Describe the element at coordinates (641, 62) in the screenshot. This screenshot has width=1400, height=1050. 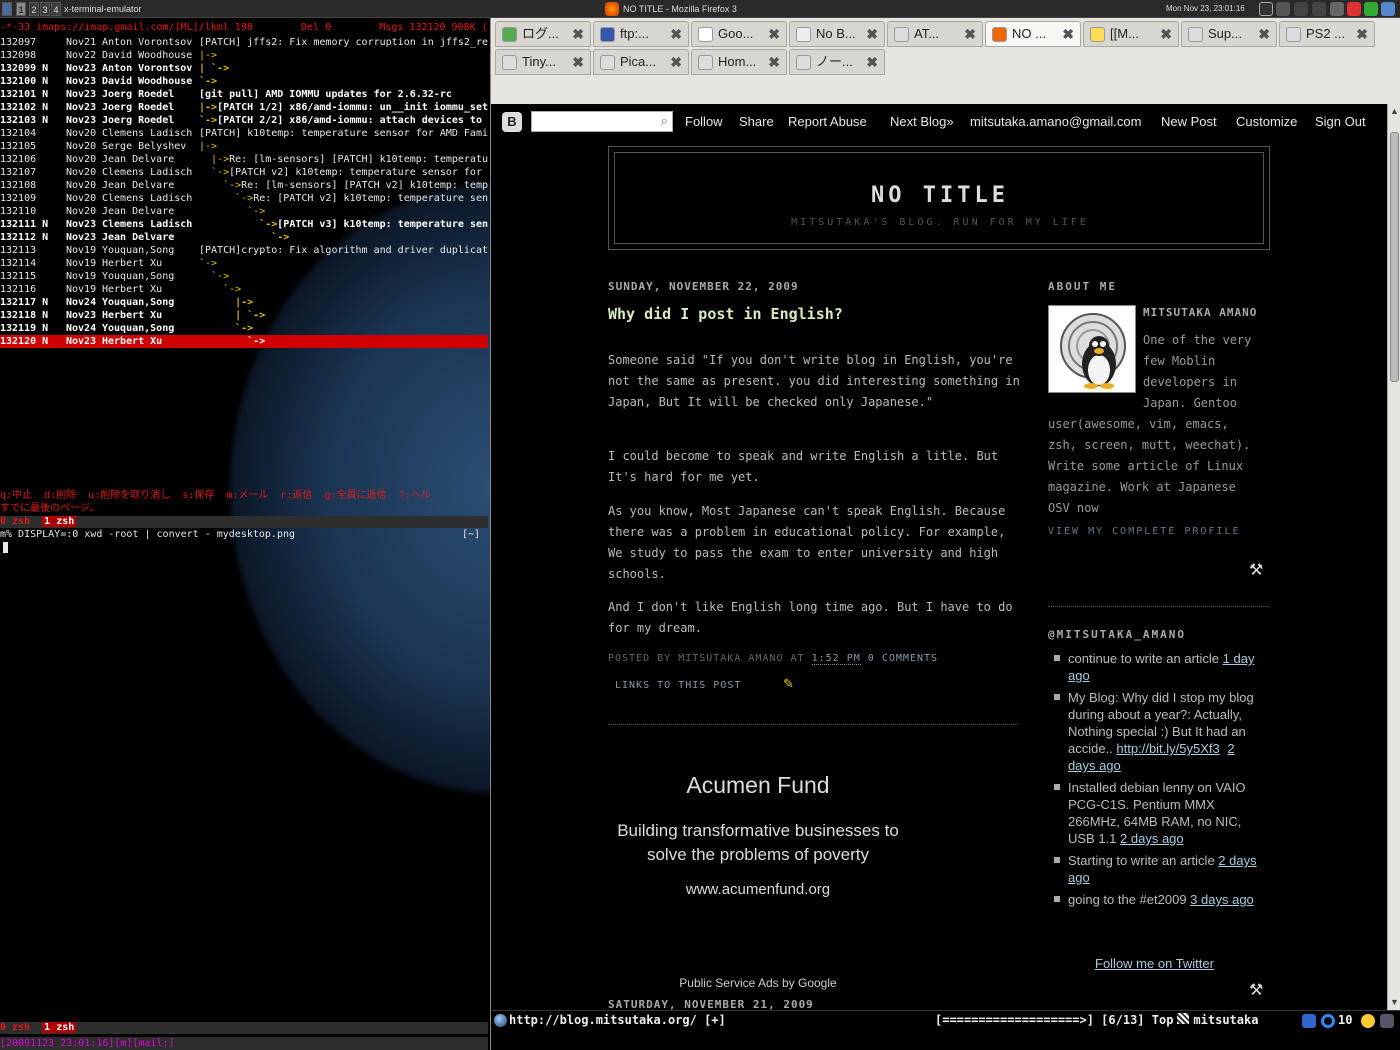
I see `browser-tab: Pica... ✖` at that location.